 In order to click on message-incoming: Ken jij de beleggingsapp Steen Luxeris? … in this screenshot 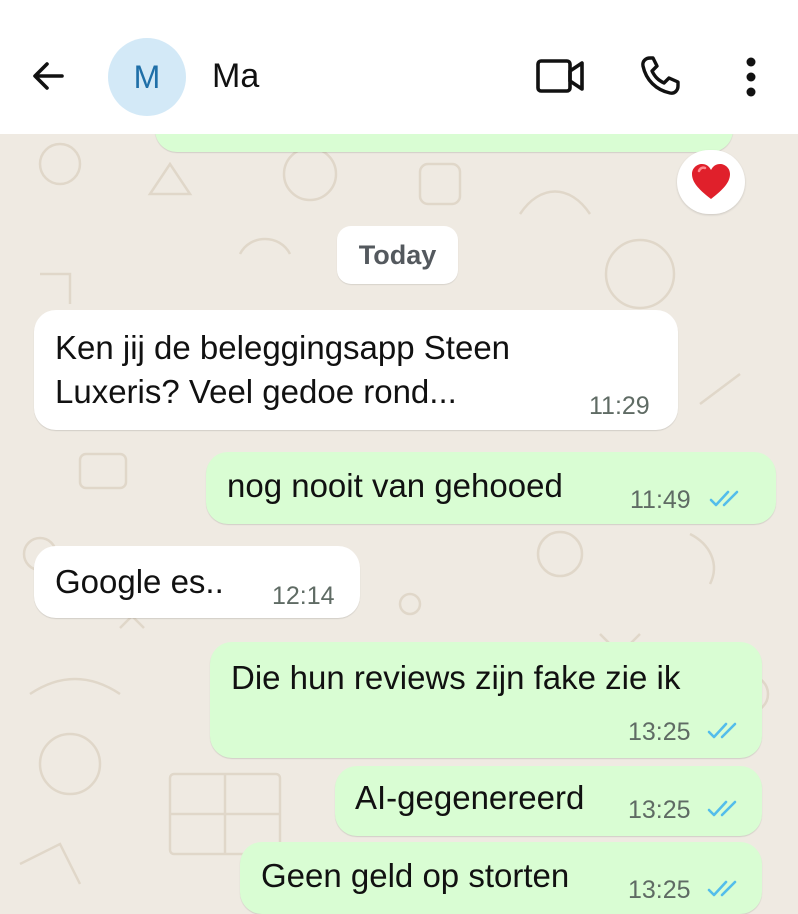, I will do `click(356, 370)`.